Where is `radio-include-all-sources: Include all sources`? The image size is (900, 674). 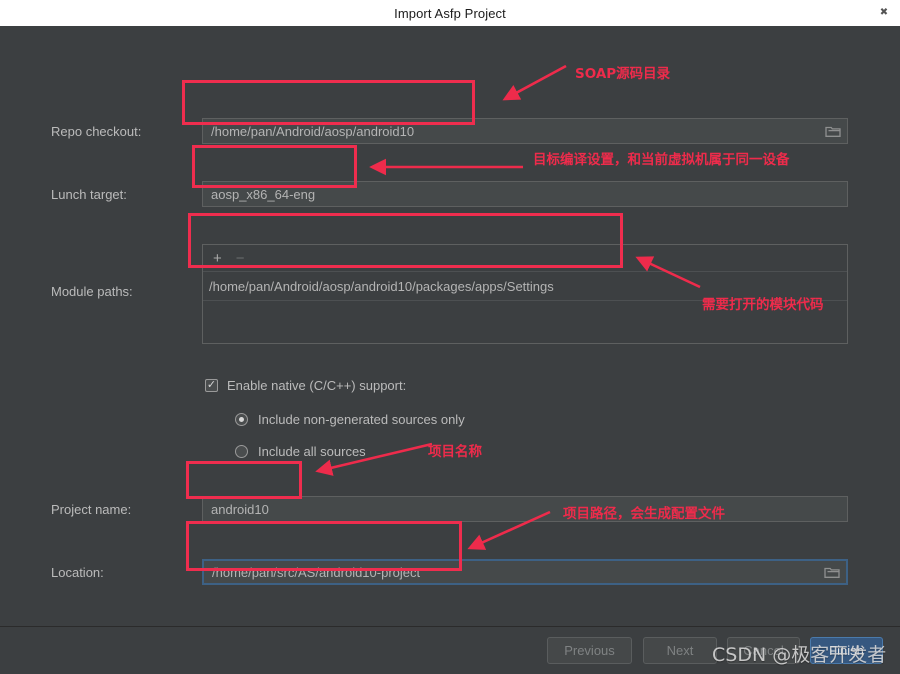 radio-include-all-sources: Include all sources is located at coordinates (300, 451).